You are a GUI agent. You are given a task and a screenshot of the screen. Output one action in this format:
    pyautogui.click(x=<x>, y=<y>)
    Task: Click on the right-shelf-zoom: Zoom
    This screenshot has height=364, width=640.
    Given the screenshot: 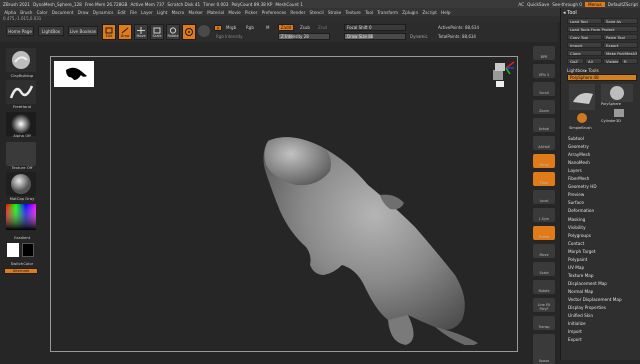 What is the action you would take?
    pyautogui.click(x=544, y=107)
    